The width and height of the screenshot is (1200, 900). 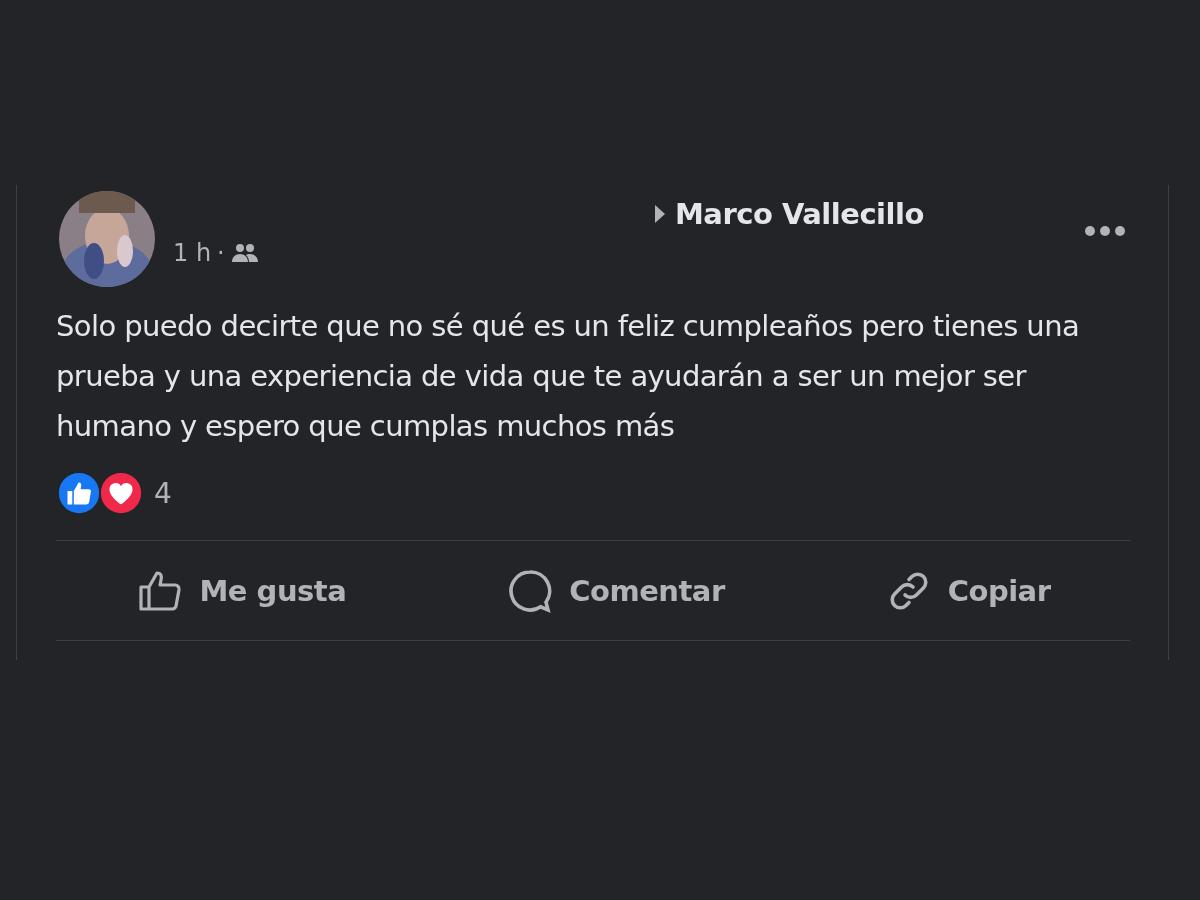 What do you see at coordinates (799, 214) in the screenshot?
I see `recipient-name: Marco Vallecillo` at bounding box center [799, 214].